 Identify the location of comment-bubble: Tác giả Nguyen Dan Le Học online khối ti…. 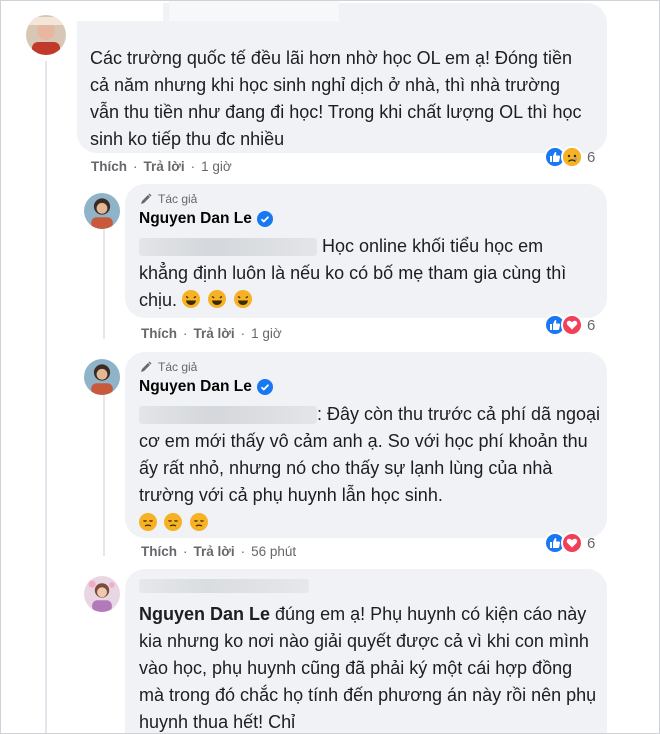
(366, 251).